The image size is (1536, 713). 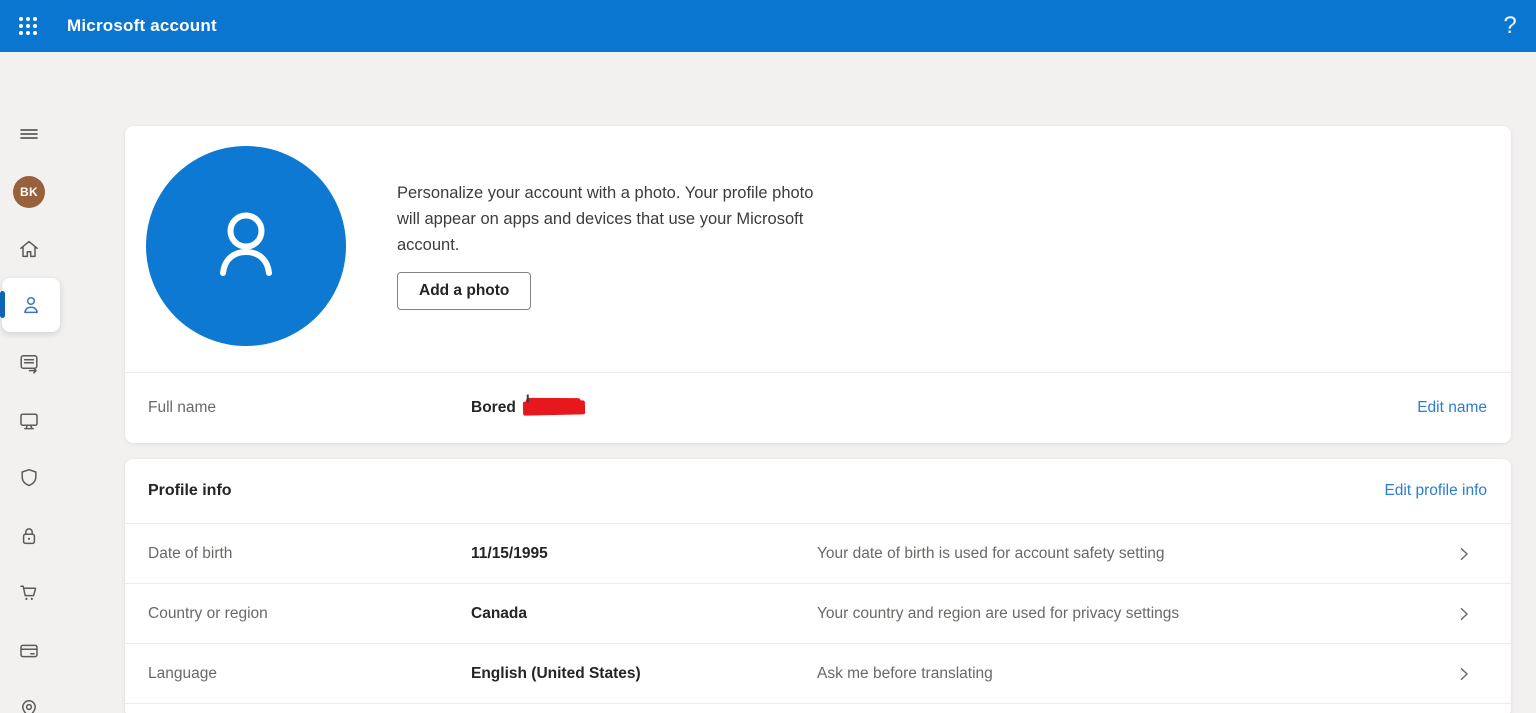 I want to click on avatar-initials: BK, so click(x=29, y=192).